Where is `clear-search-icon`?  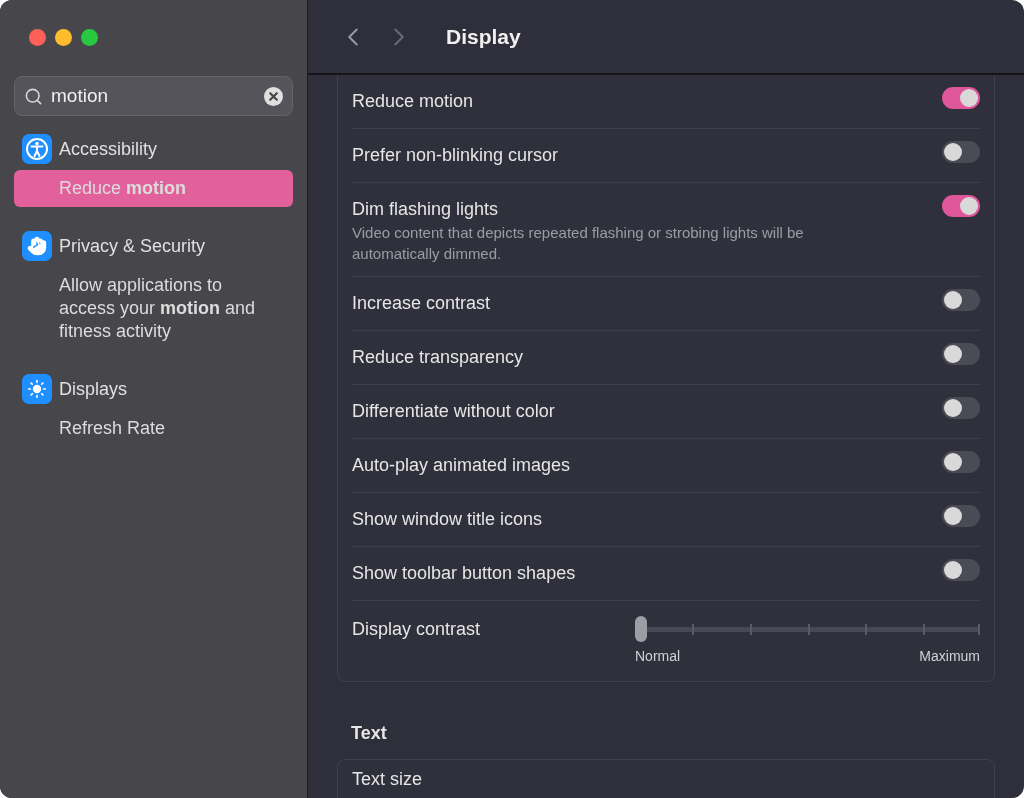
clear-search-icon is located at coordinates (273, 96).